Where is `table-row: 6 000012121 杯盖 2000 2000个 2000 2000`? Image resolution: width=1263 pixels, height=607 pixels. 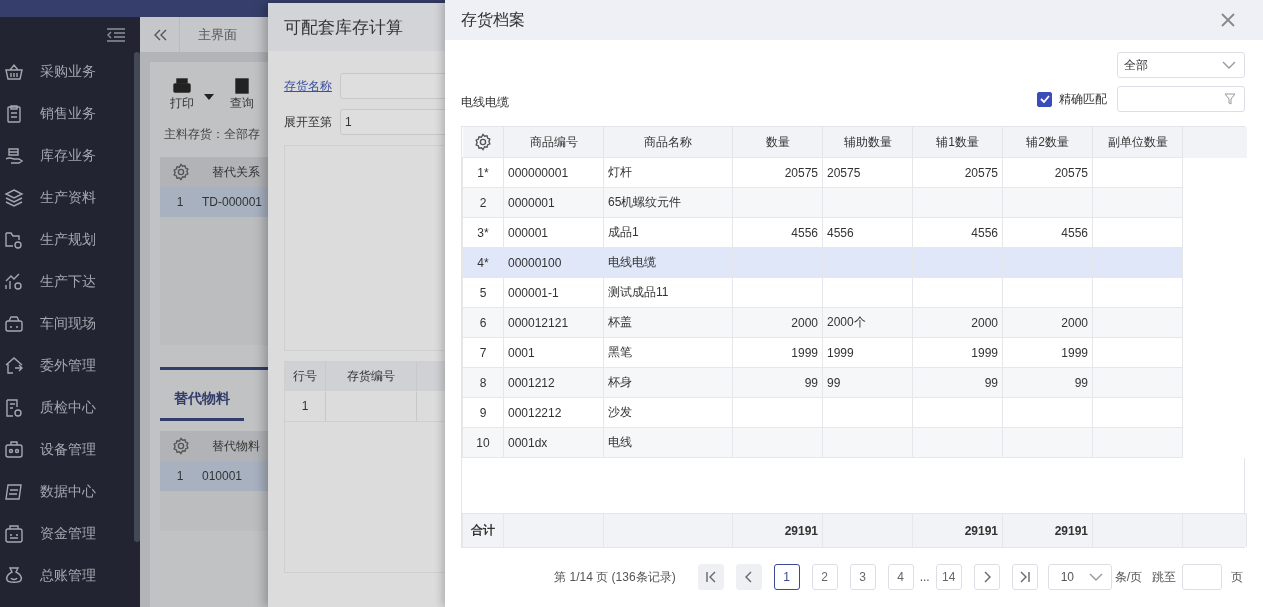
table-row: 6 000012121 杯盖 2000 2000个 2000 2000 is located at coordinates (854, 322).